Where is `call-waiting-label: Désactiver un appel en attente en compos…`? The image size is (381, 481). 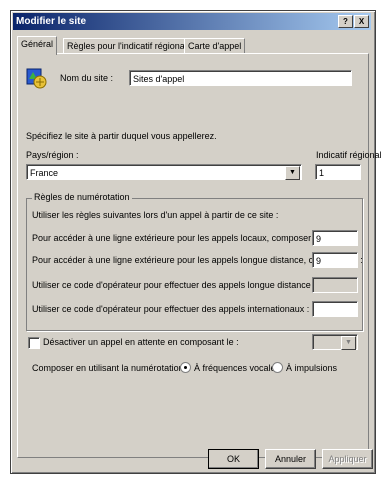
call-waiting-label: Désactiver un appel en attente en compos… is located at coordinates (141, 342).